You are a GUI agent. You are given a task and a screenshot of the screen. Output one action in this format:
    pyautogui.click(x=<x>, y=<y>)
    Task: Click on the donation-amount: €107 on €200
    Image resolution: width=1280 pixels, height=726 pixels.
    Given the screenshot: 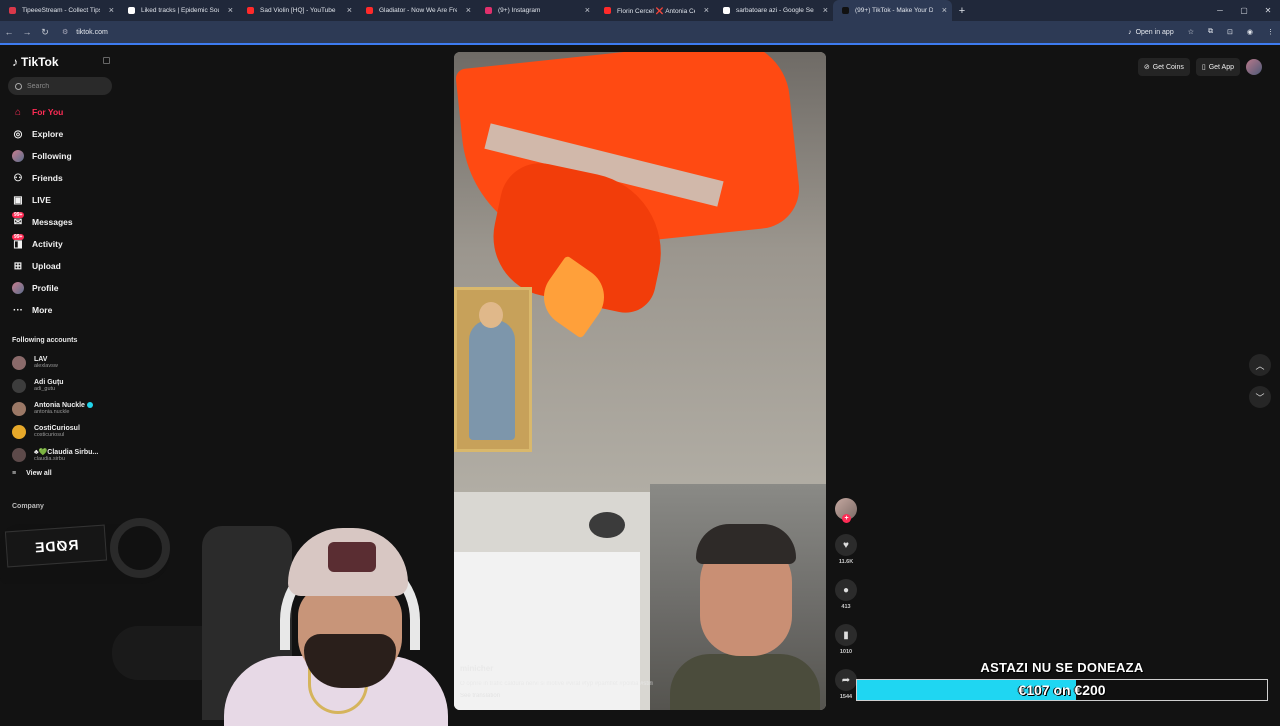 What is the action you would take?
    pyautogui.click(x=1062, y=690)
    